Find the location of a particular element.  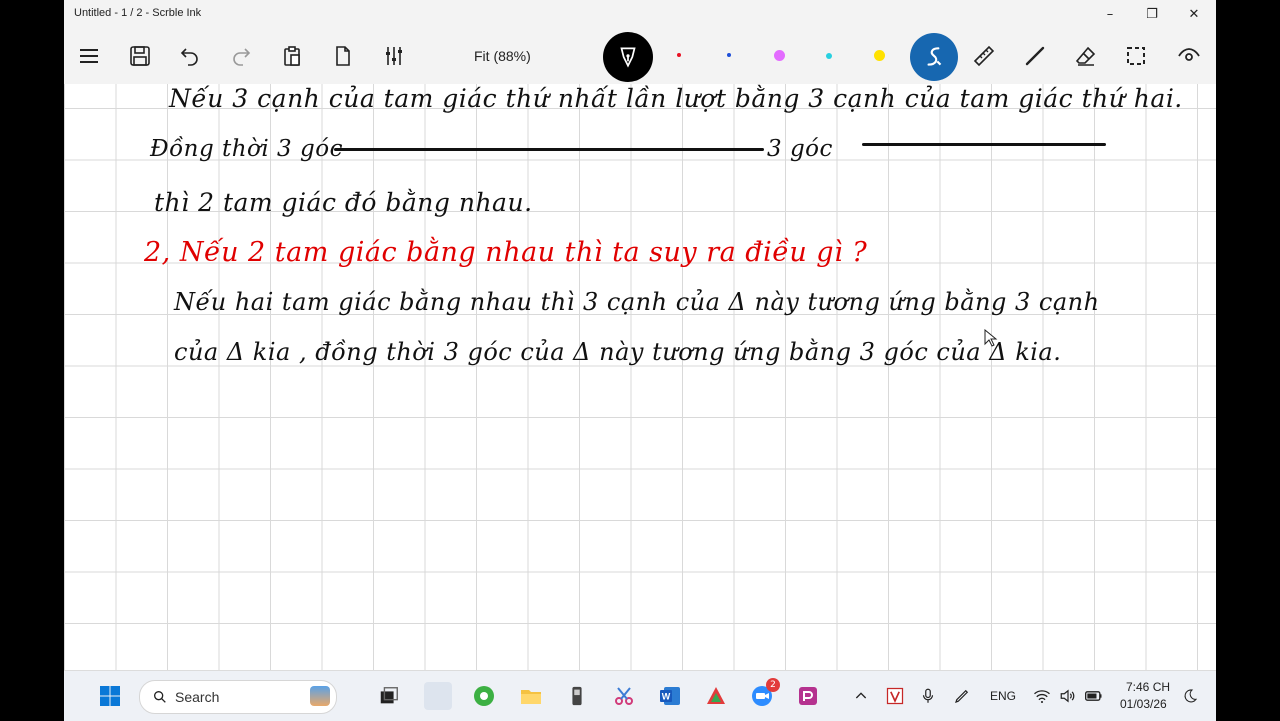

focus-moon-icon is located at coordinates (1190, 696).